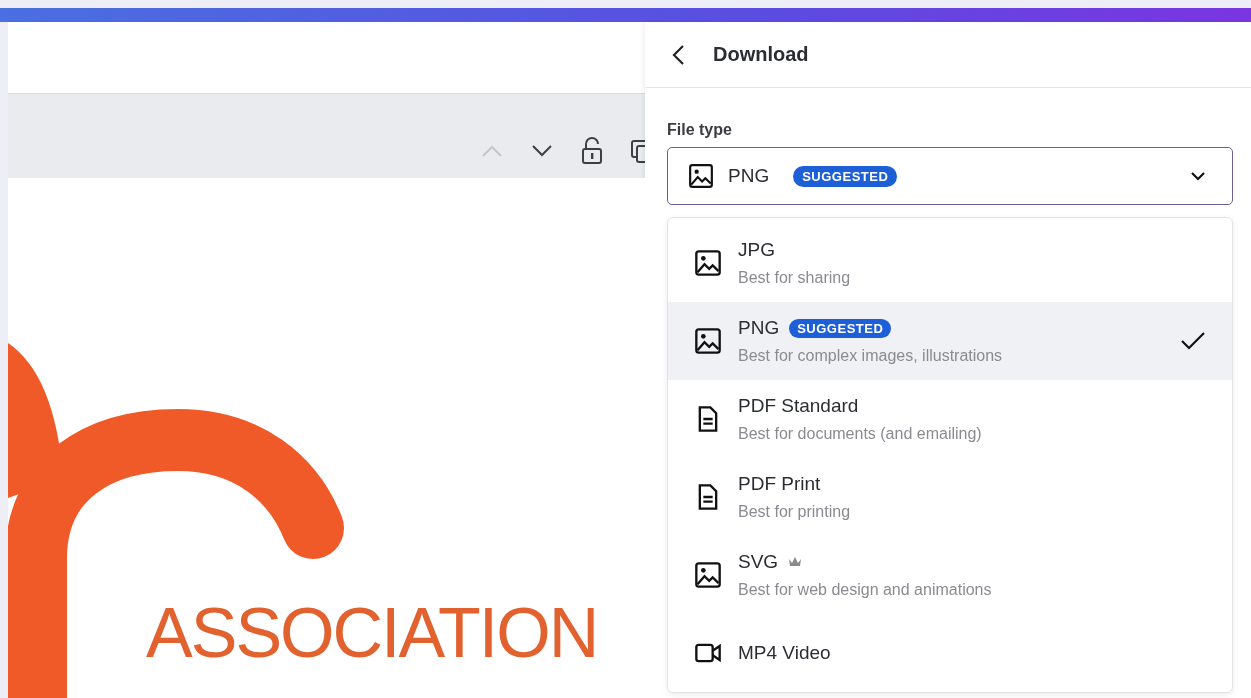  I want to click on file-type-option: PDF Print Best for printing, so click(950, 497).